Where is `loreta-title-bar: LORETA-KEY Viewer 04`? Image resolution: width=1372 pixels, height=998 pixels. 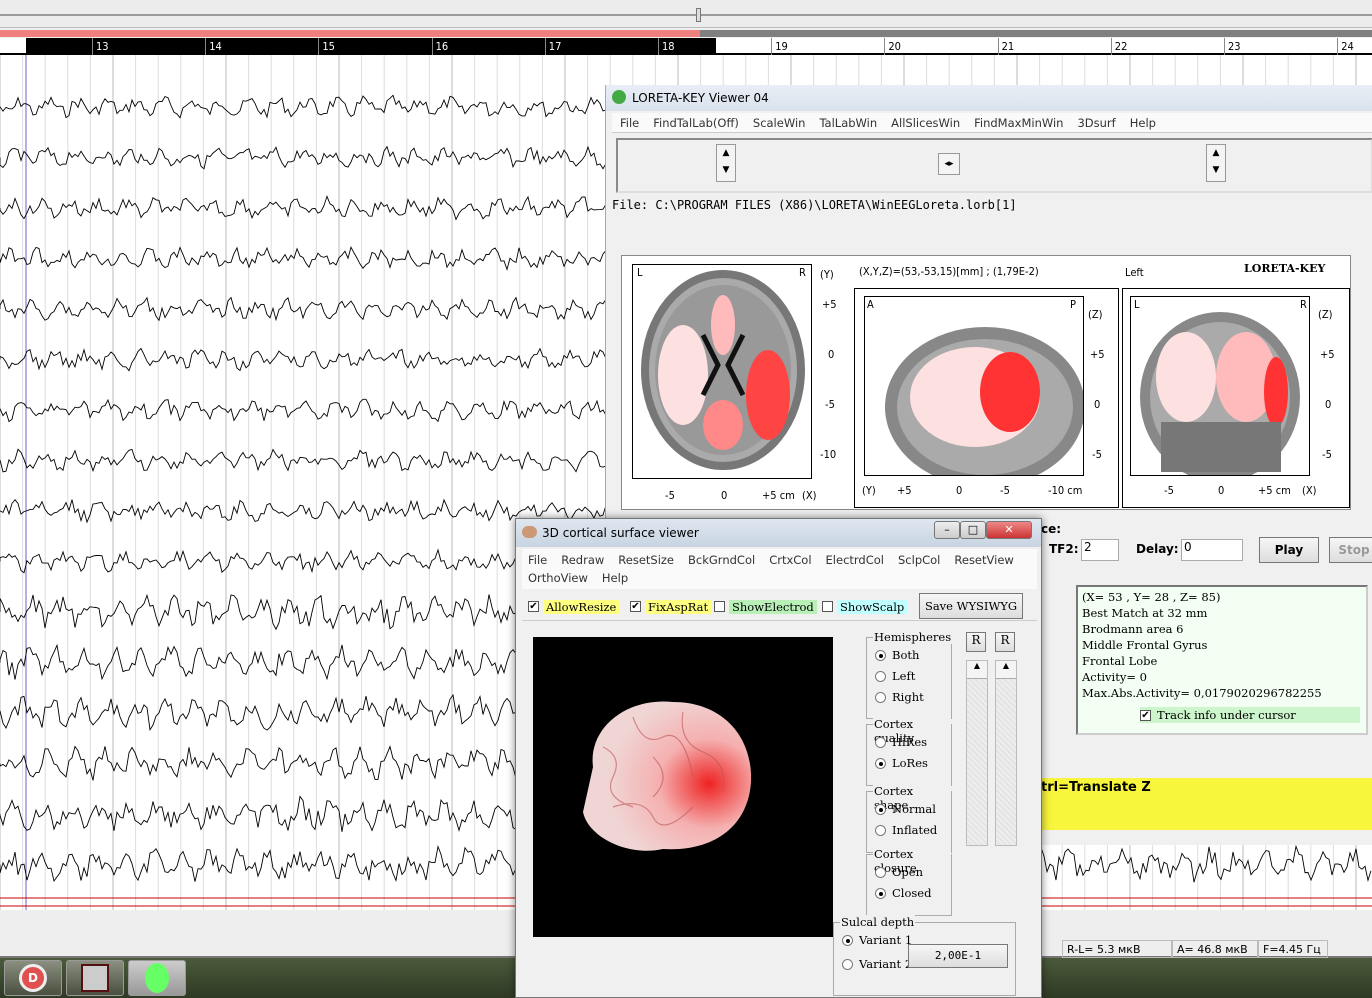
loreta-title-bar: LORETA-KEY Viewer 04 is located at coordinates (989, 98).